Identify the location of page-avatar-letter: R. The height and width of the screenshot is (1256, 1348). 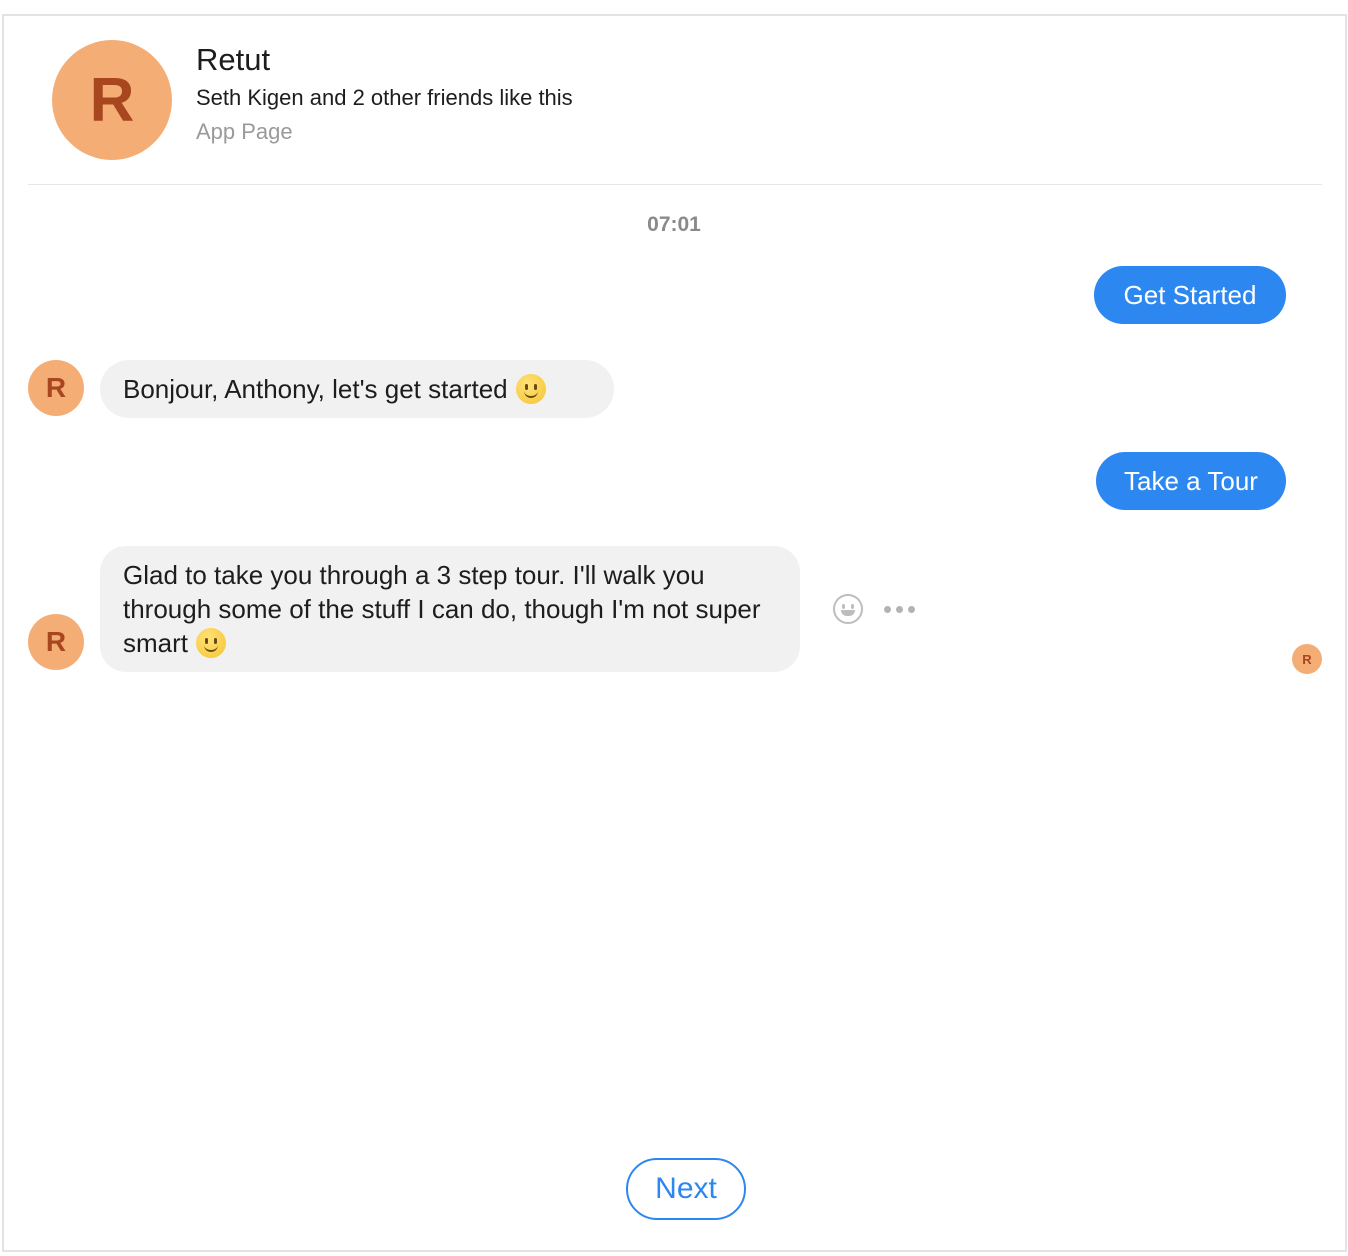
(112, 100).